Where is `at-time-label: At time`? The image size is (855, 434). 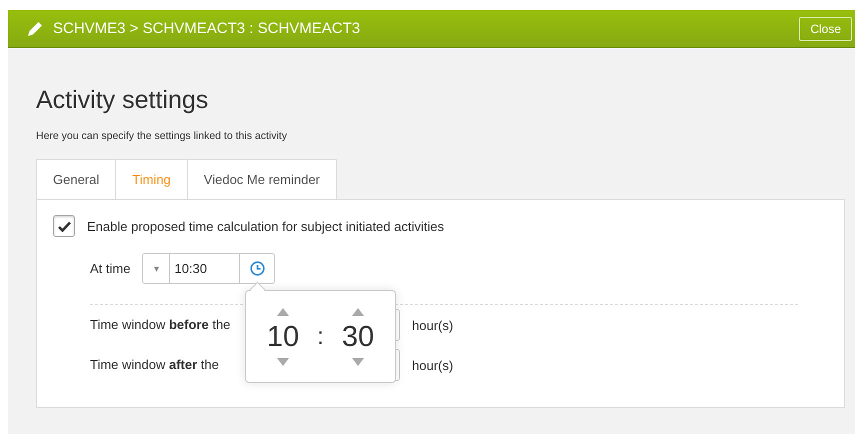 at-time-label: At time is located at coordinates (110, 268).